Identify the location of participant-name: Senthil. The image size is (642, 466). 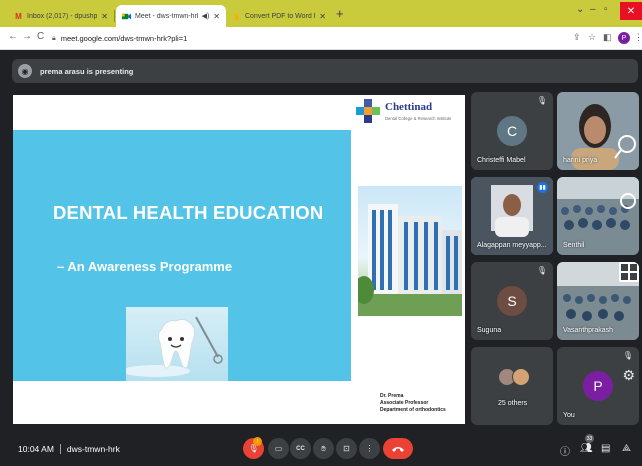
(574, 245).